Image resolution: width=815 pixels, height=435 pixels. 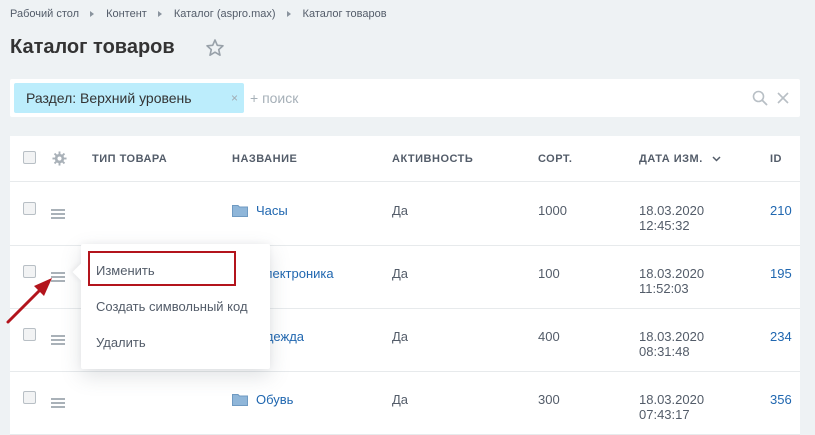 I want to click on filter-tag-close-icon: ×, so click(x=234, y=98).